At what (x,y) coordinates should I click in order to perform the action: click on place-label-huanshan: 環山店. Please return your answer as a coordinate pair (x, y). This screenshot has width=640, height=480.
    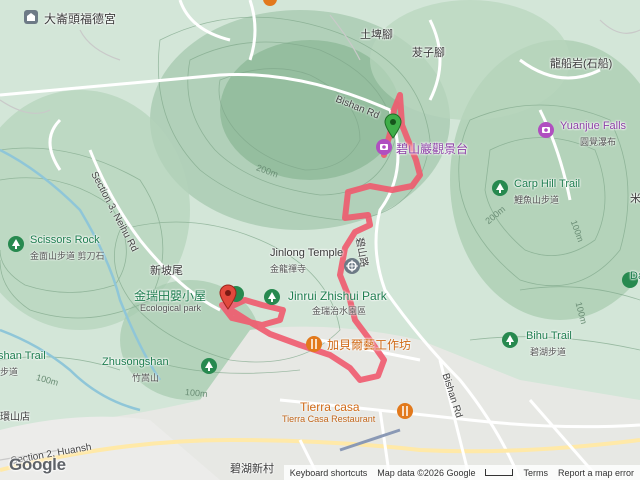
    Looking at the image, I should click on (15, 415).